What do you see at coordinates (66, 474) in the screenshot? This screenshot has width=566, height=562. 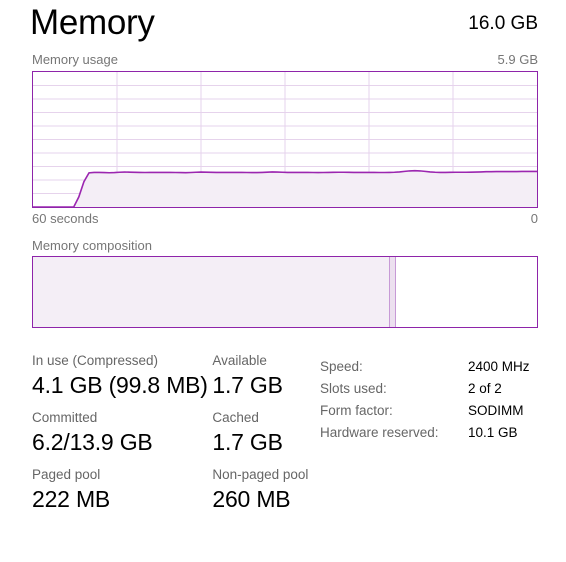 I see `stat-label: Paged pool` at bounding box center [66, 474].